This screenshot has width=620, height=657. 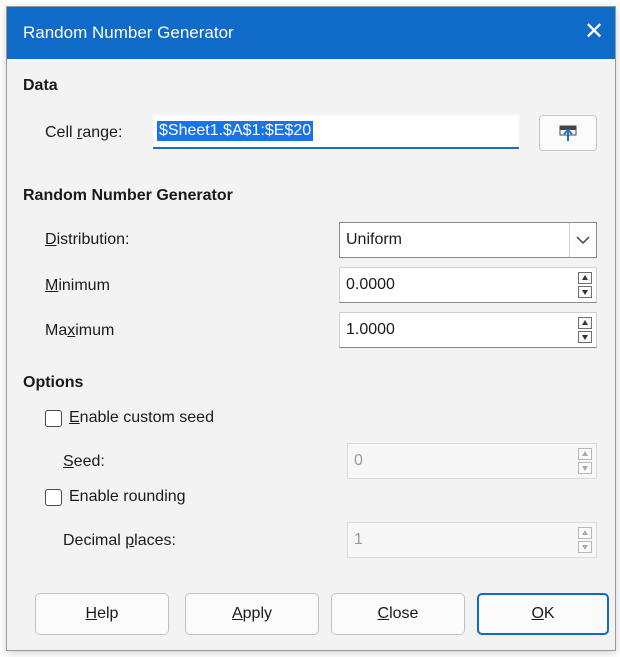 I want to click on options-section-heading: Options, so click(x=53, y=382).